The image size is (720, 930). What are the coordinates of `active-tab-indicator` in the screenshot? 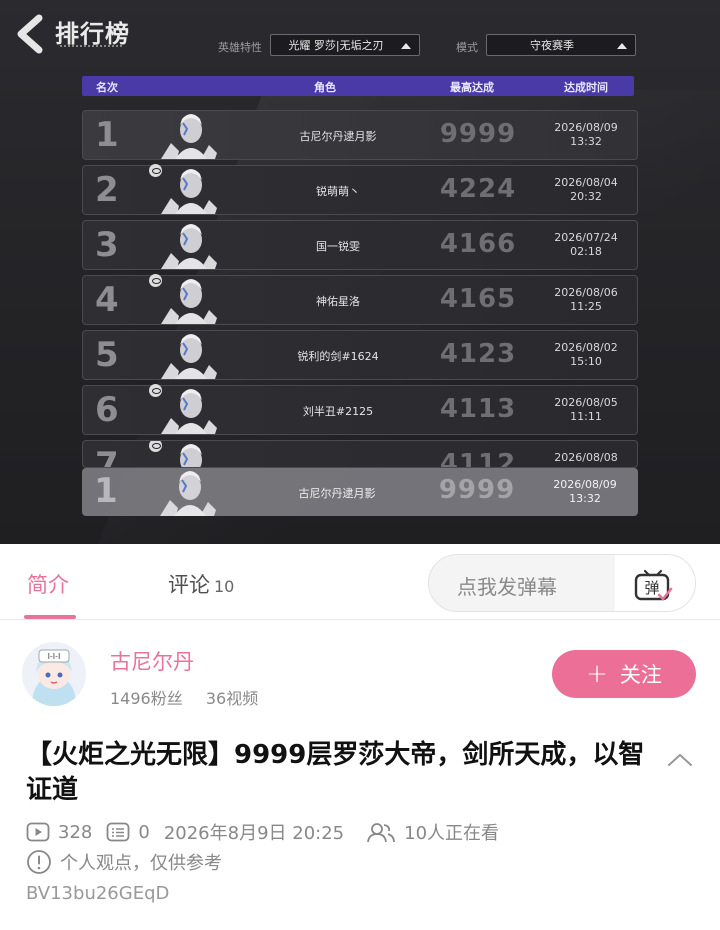 It's located at (50, 617).